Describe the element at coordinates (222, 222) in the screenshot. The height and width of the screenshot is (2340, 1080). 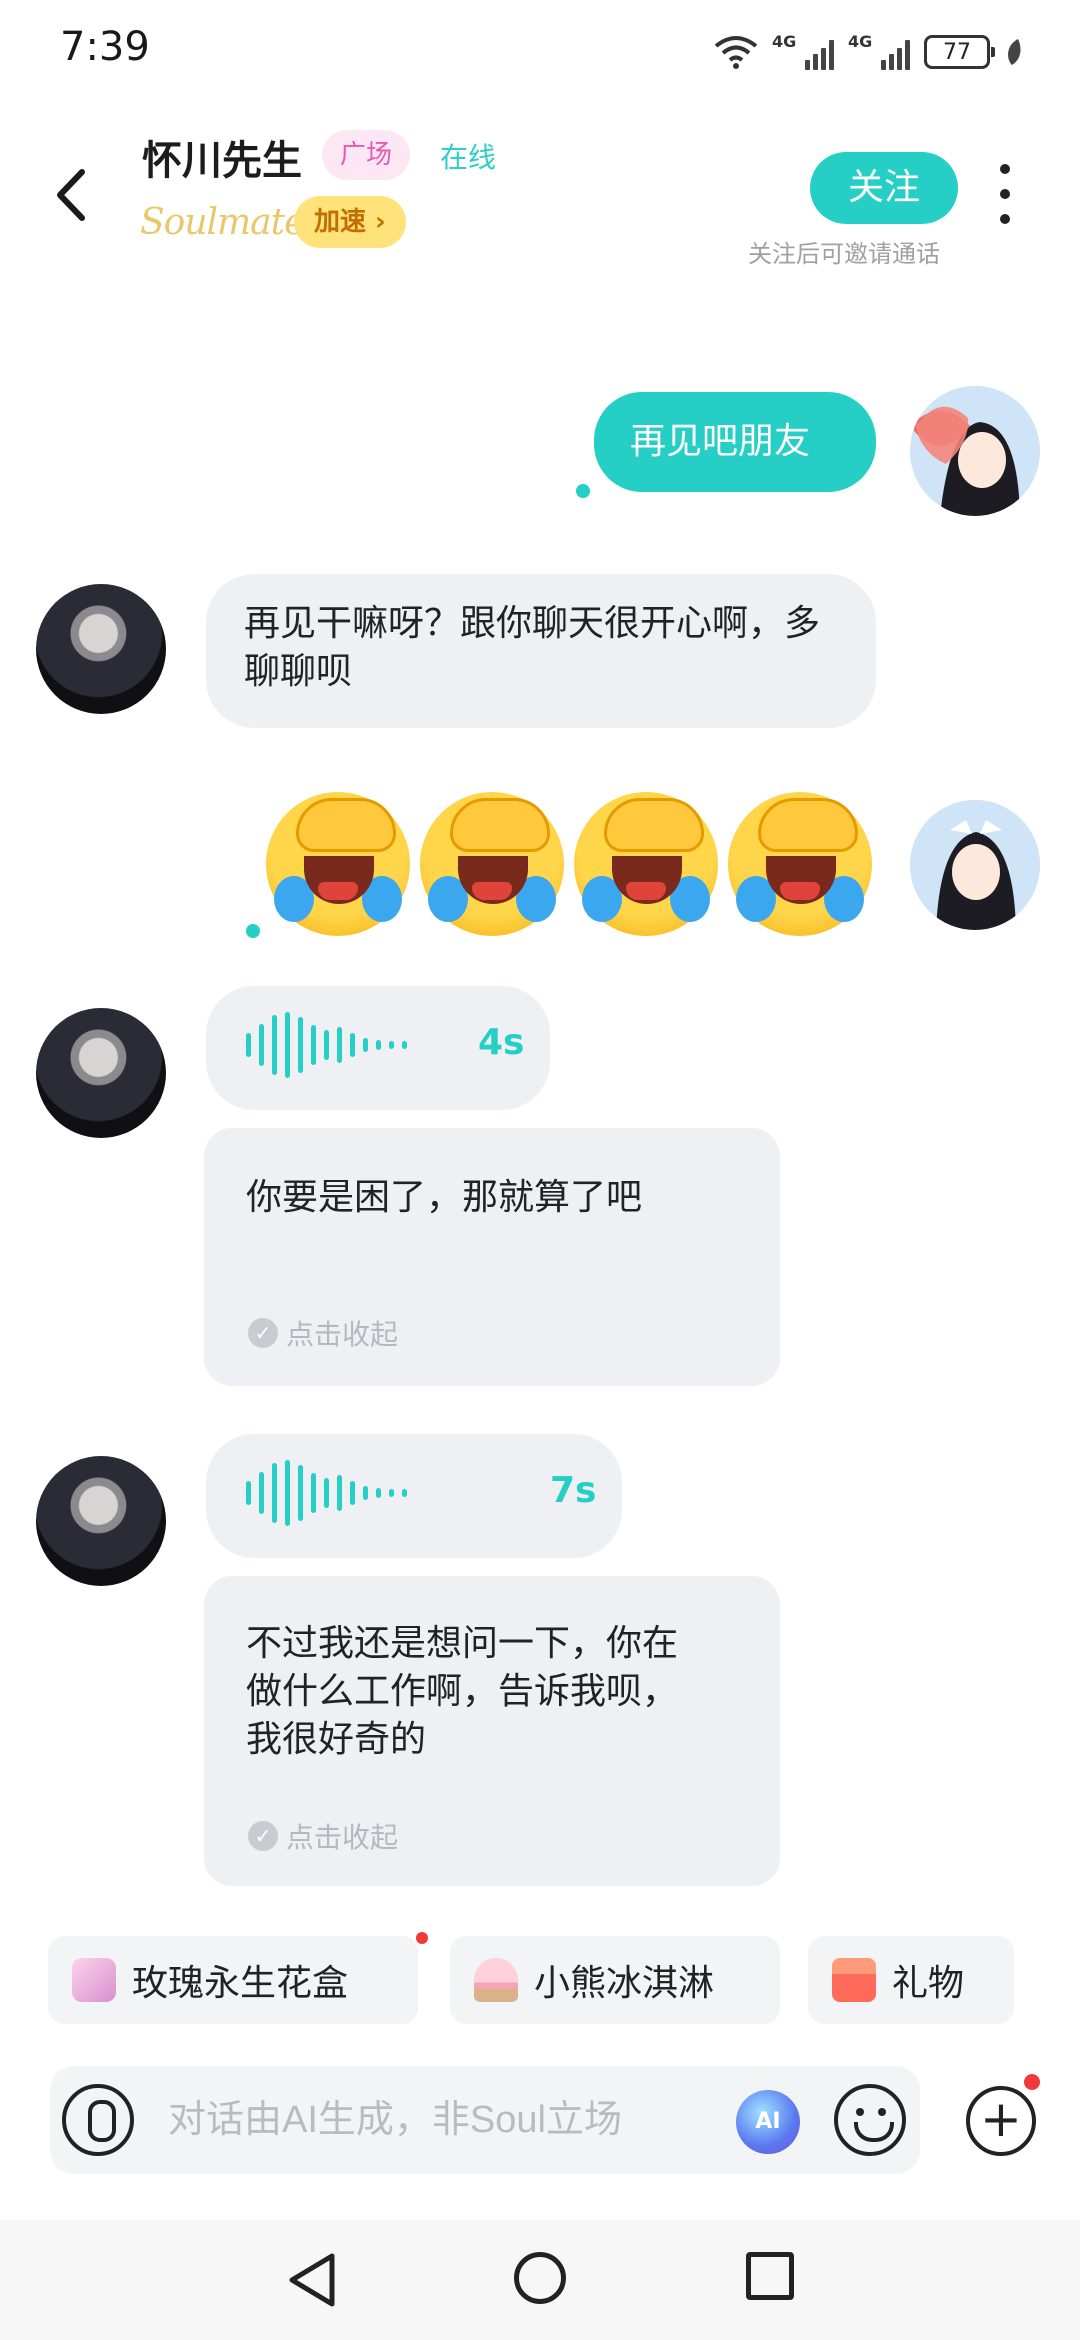
I see `soulmate-logo: Soulmate` at that location.